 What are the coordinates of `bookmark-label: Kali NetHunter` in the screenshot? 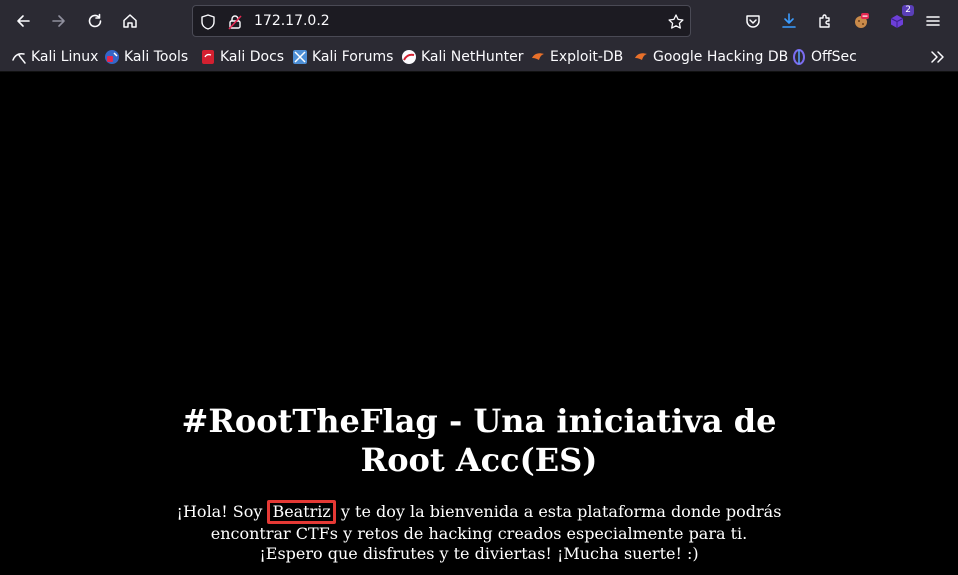 It's located at (472, 57).